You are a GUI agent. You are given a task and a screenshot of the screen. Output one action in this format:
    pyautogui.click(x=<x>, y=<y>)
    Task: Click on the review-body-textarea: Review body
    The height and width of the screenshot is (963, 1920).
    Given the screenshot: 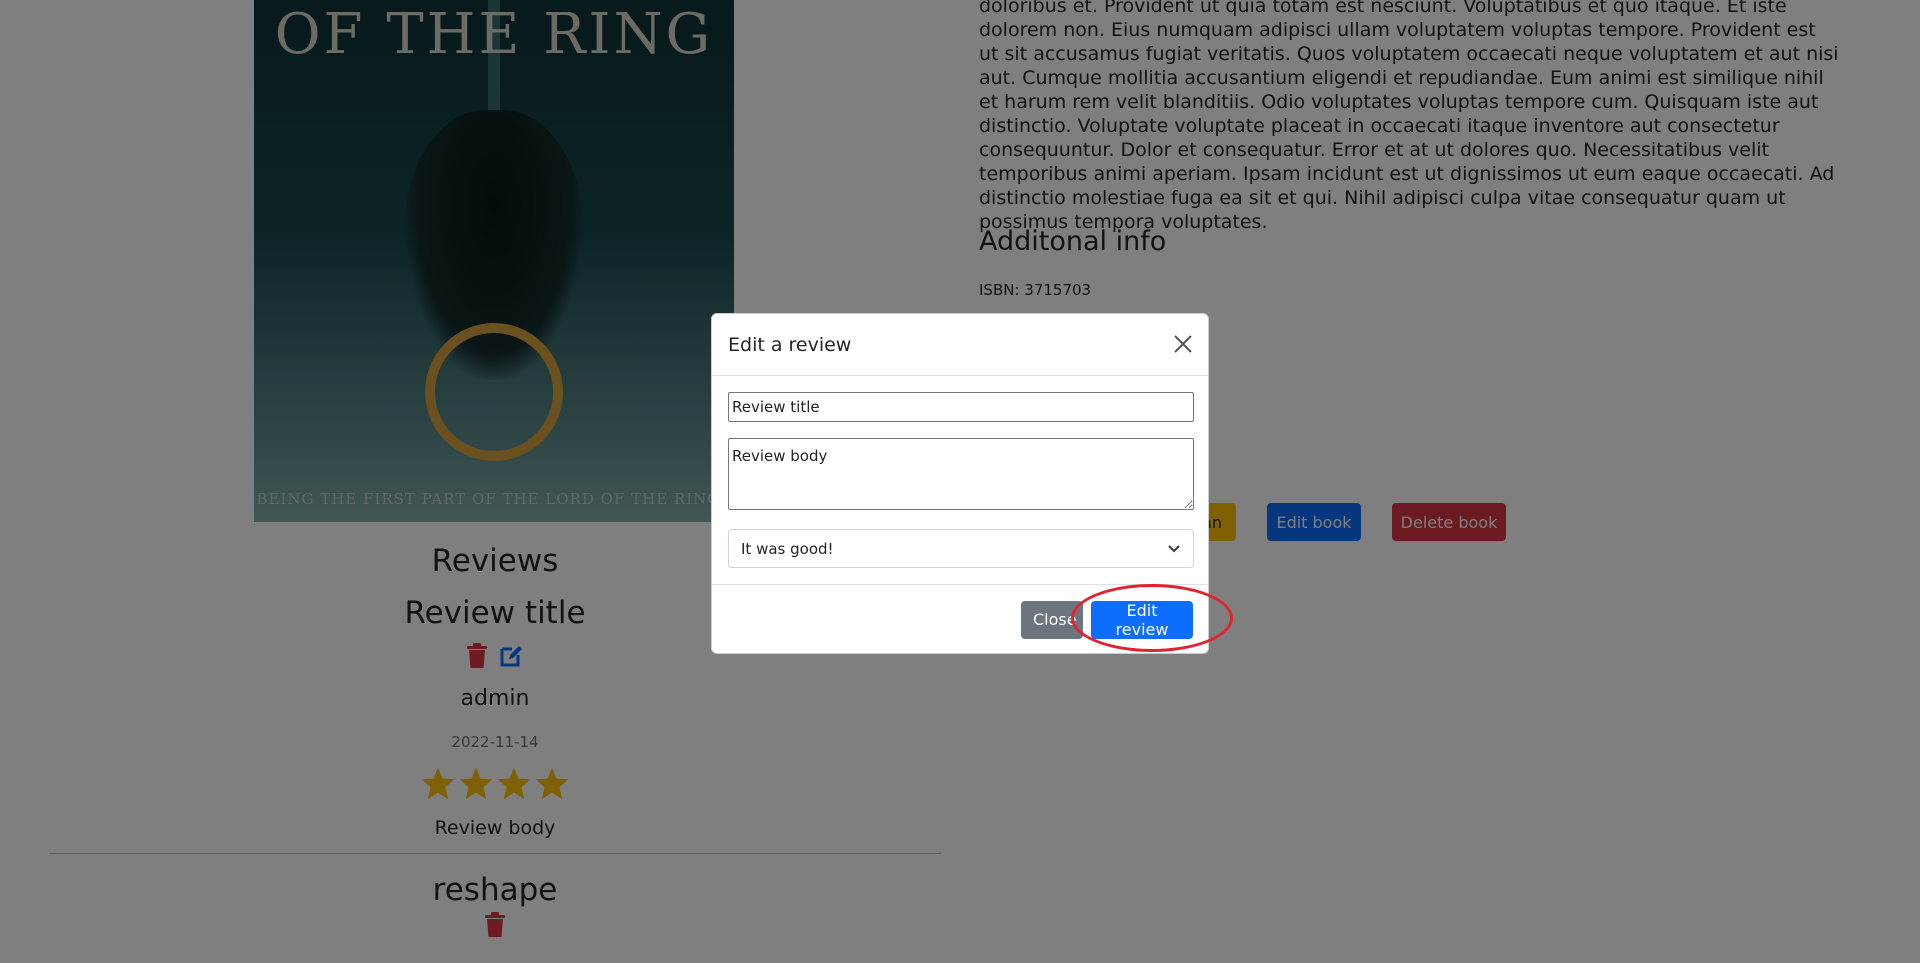 What is the action you would take?
    pyautogui.click(x=961, y=474)
    